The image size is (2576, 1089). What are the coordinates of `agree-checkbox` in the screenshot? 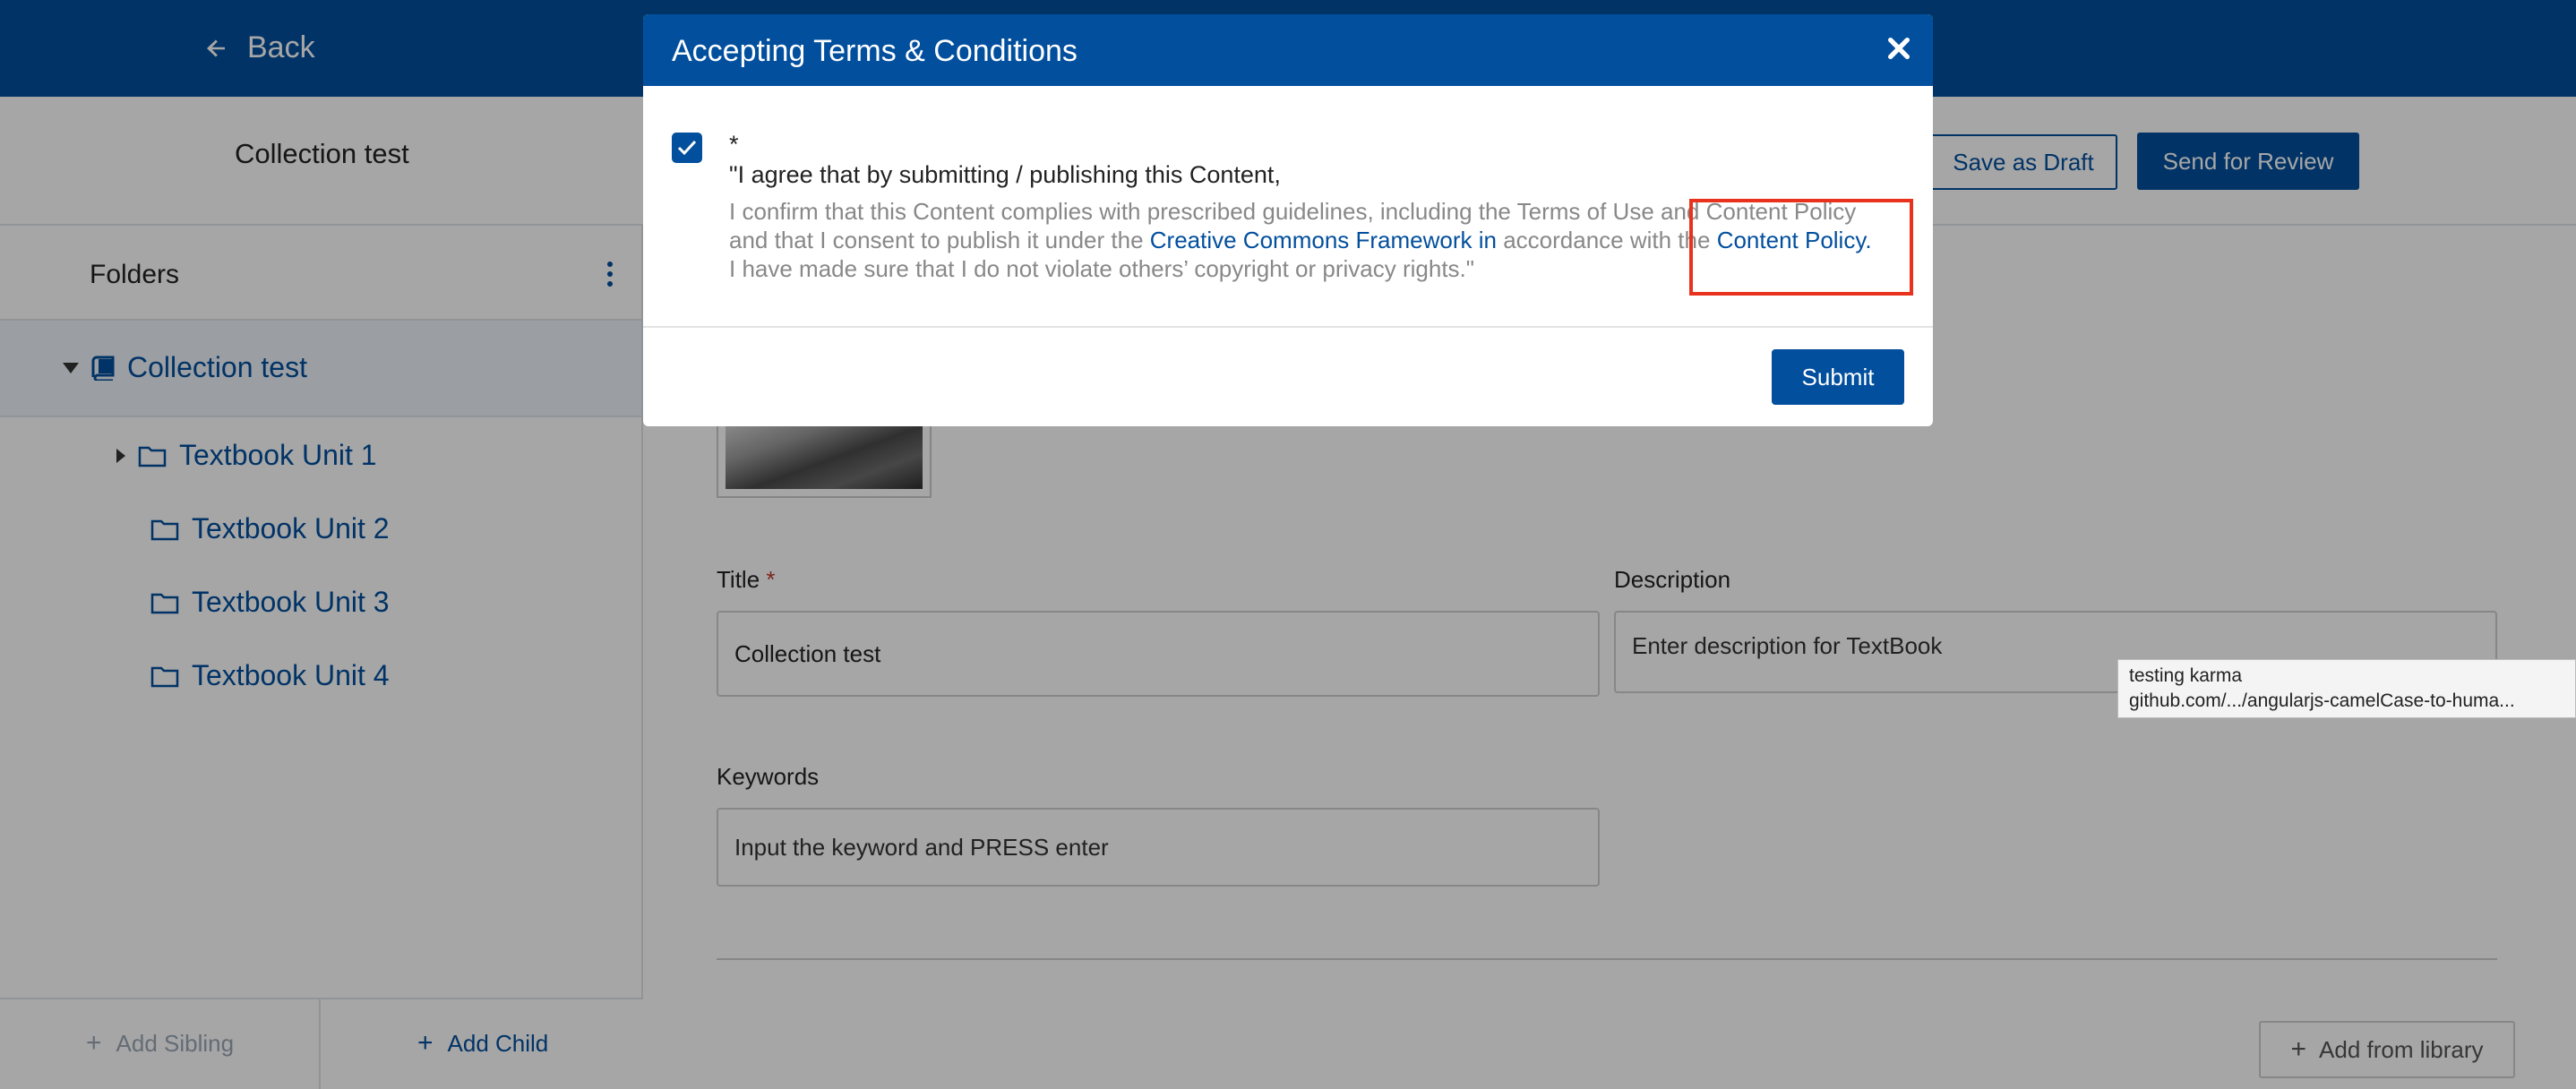 It's located at (687, 148).